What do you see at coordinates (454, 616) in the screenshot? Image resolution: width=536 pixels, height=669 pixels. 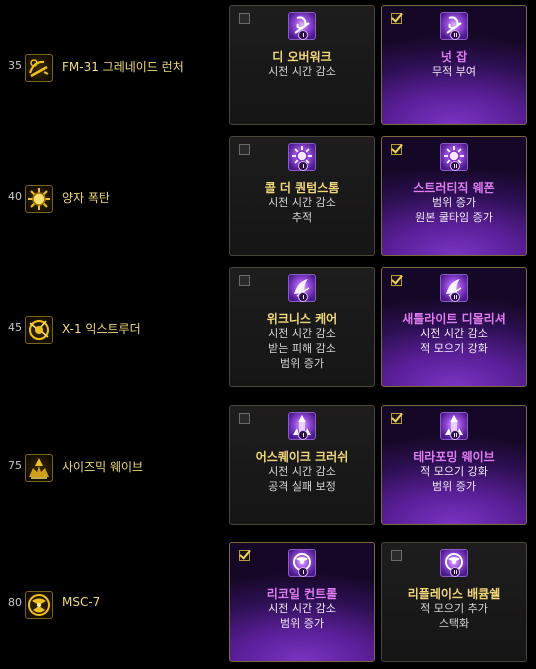 I see `rune-effects: 적 모으기 추가스택화` at bounding box center [454, 616].